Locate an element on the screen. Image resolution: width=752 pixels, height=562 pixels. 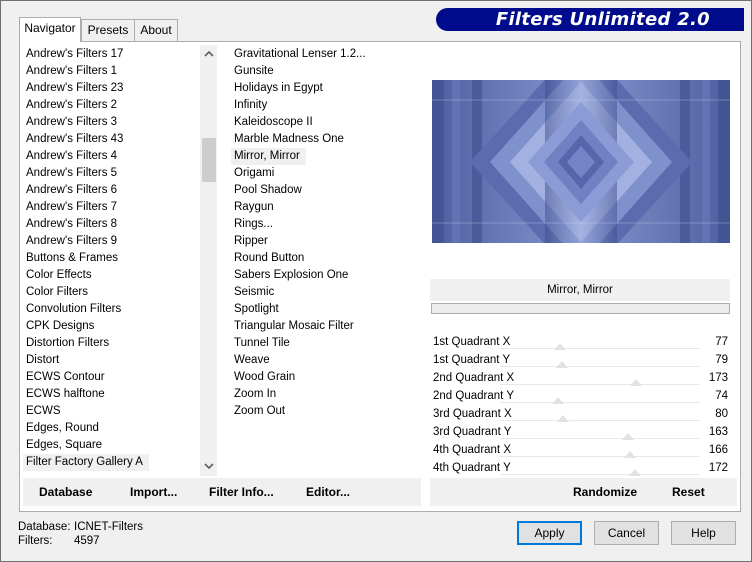
category-item: ECWS halftone is located at coordinates (67, 394).